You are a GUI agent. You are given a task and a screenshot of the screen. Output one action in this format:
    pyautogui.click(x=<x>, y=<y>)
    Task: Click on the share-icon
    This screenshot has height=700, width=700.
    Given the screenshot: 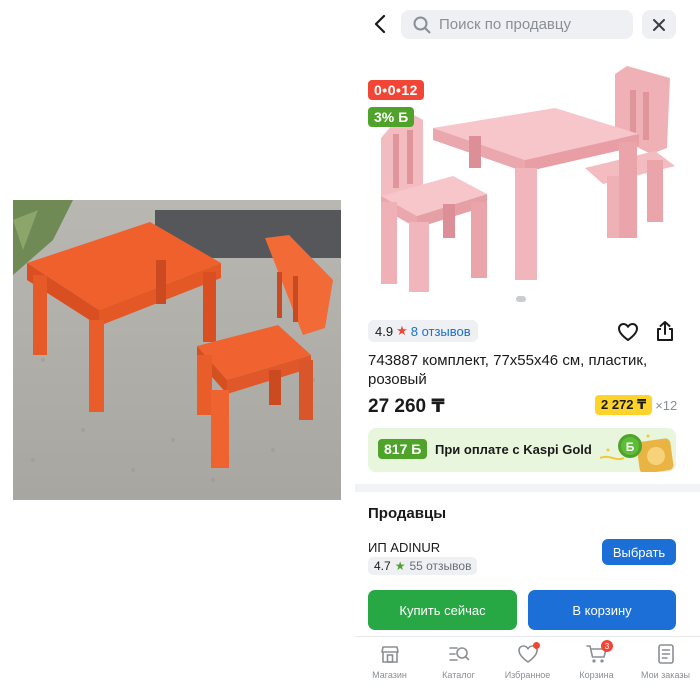 What is the action you would take?
    pyautogui.click(x=665, y=331)
    